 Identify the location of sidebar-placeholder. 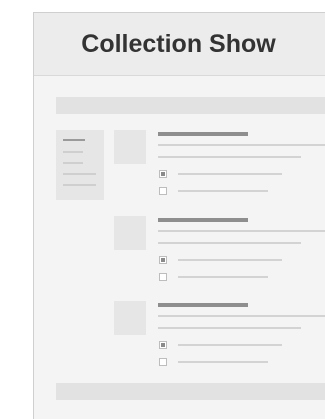
(80, 165).